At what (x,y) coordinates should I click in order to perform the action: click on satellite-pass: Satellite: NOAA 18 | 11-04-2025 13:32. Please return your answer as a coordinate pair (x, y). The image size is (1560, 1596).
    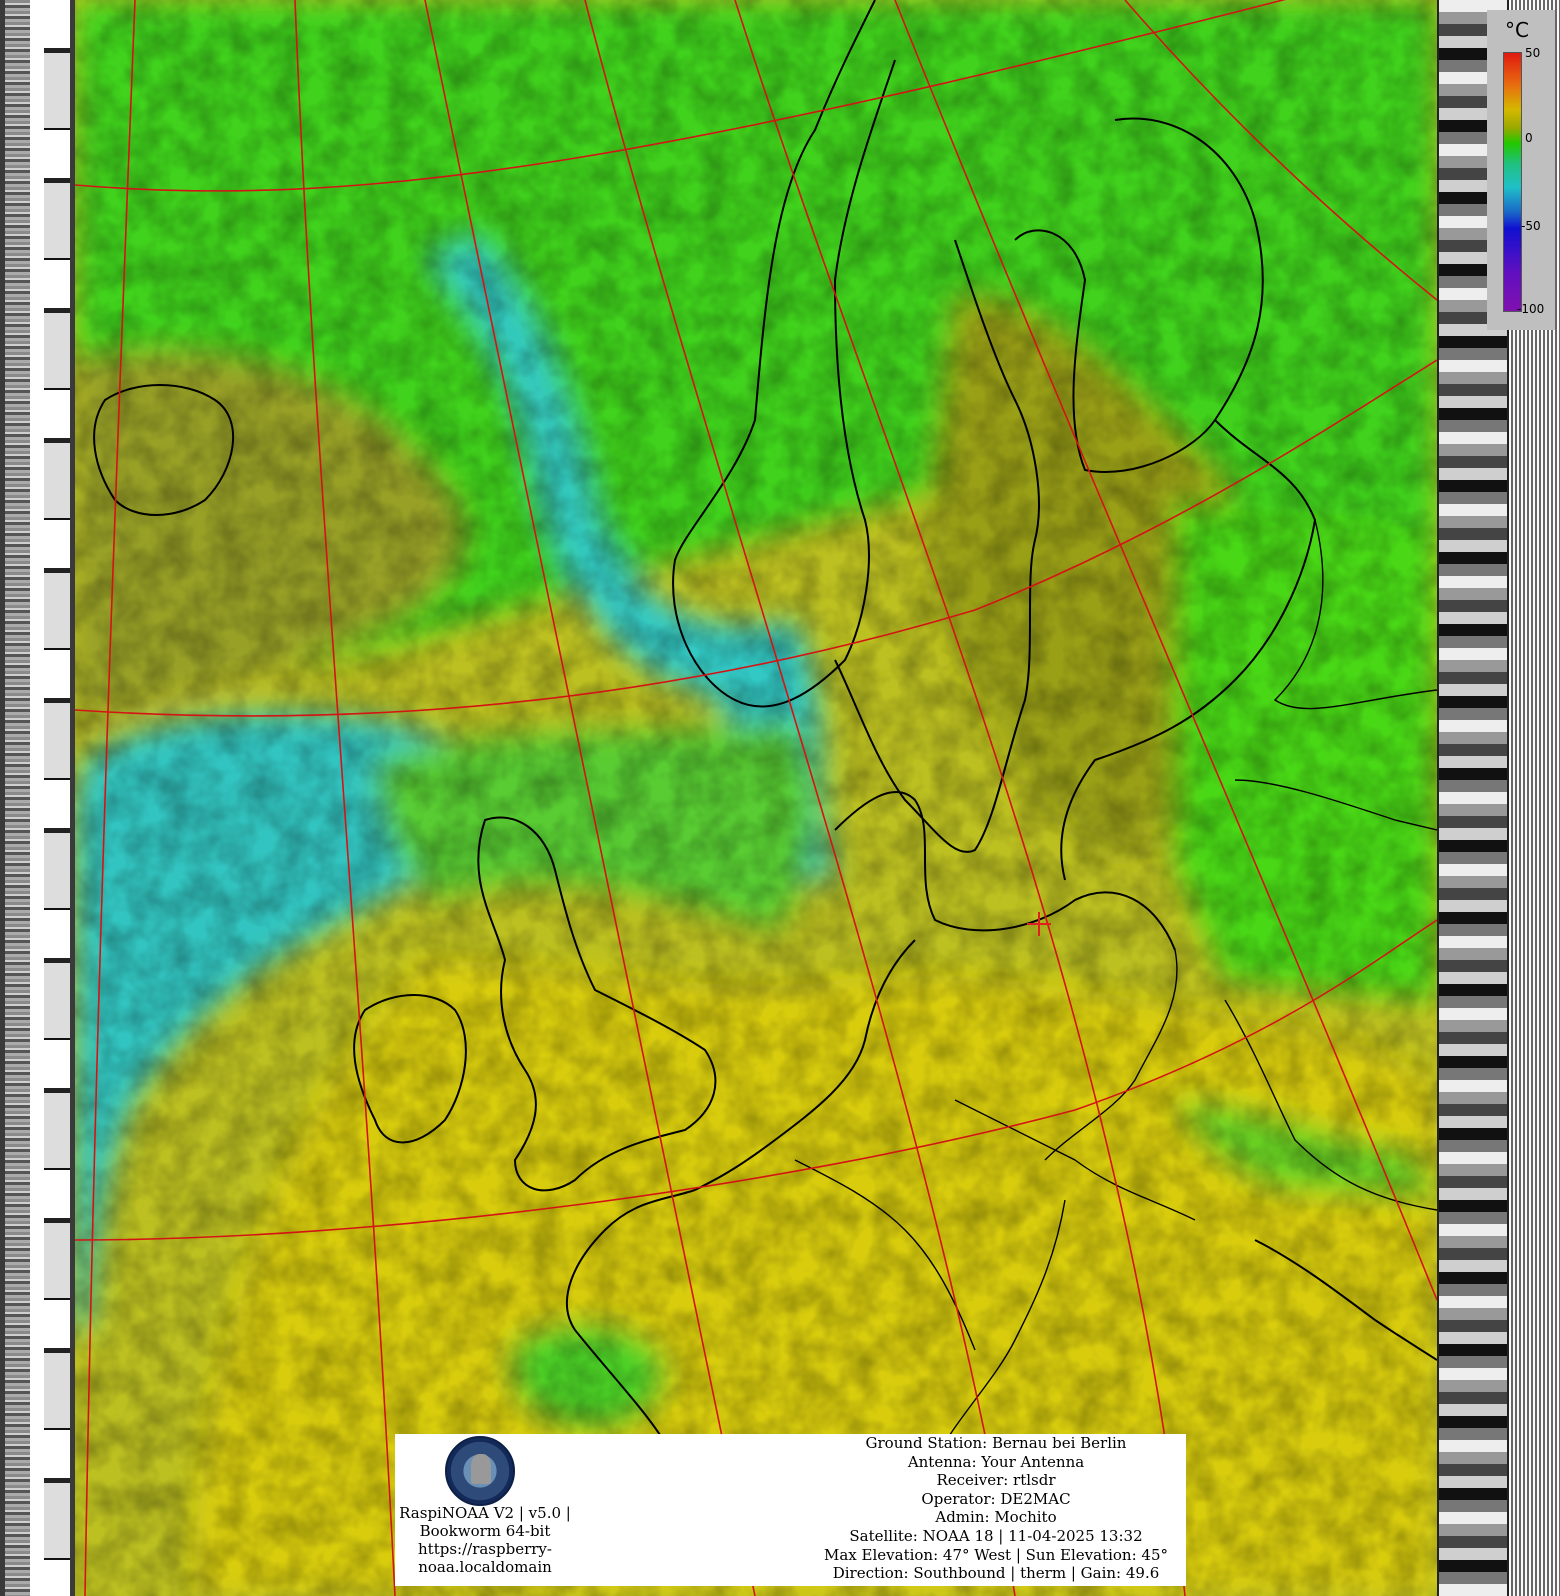
    Looking at the image, I should click on (996, 1535).